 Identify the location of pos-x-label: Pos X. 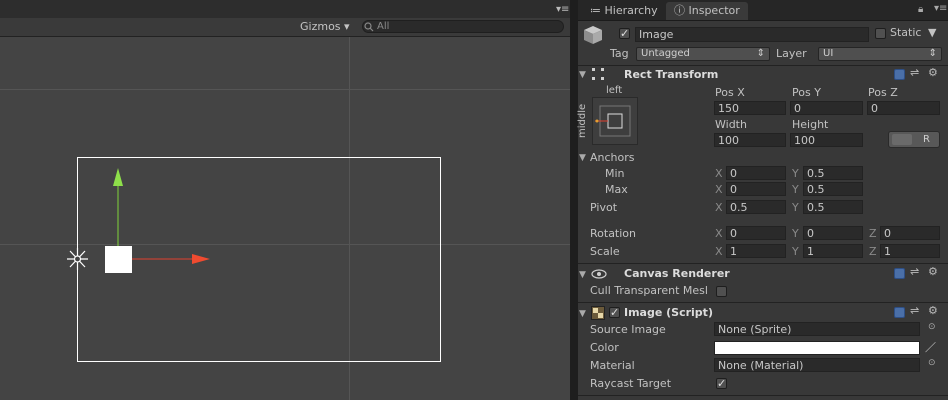
(730, 92).